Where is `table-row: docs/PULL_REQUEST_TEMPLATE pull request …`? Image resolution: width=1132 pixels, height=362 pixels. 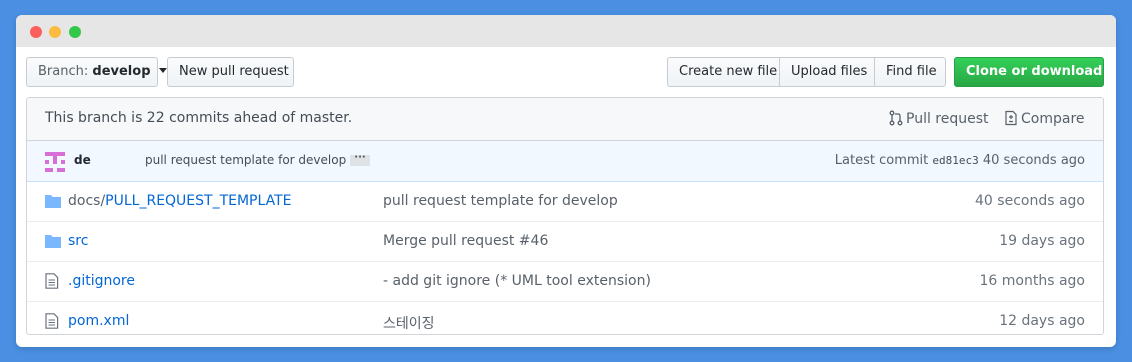 table-row: docs/PULL_REQUEST_TEMPLATE pull request … is located at coordinates (565, 202).